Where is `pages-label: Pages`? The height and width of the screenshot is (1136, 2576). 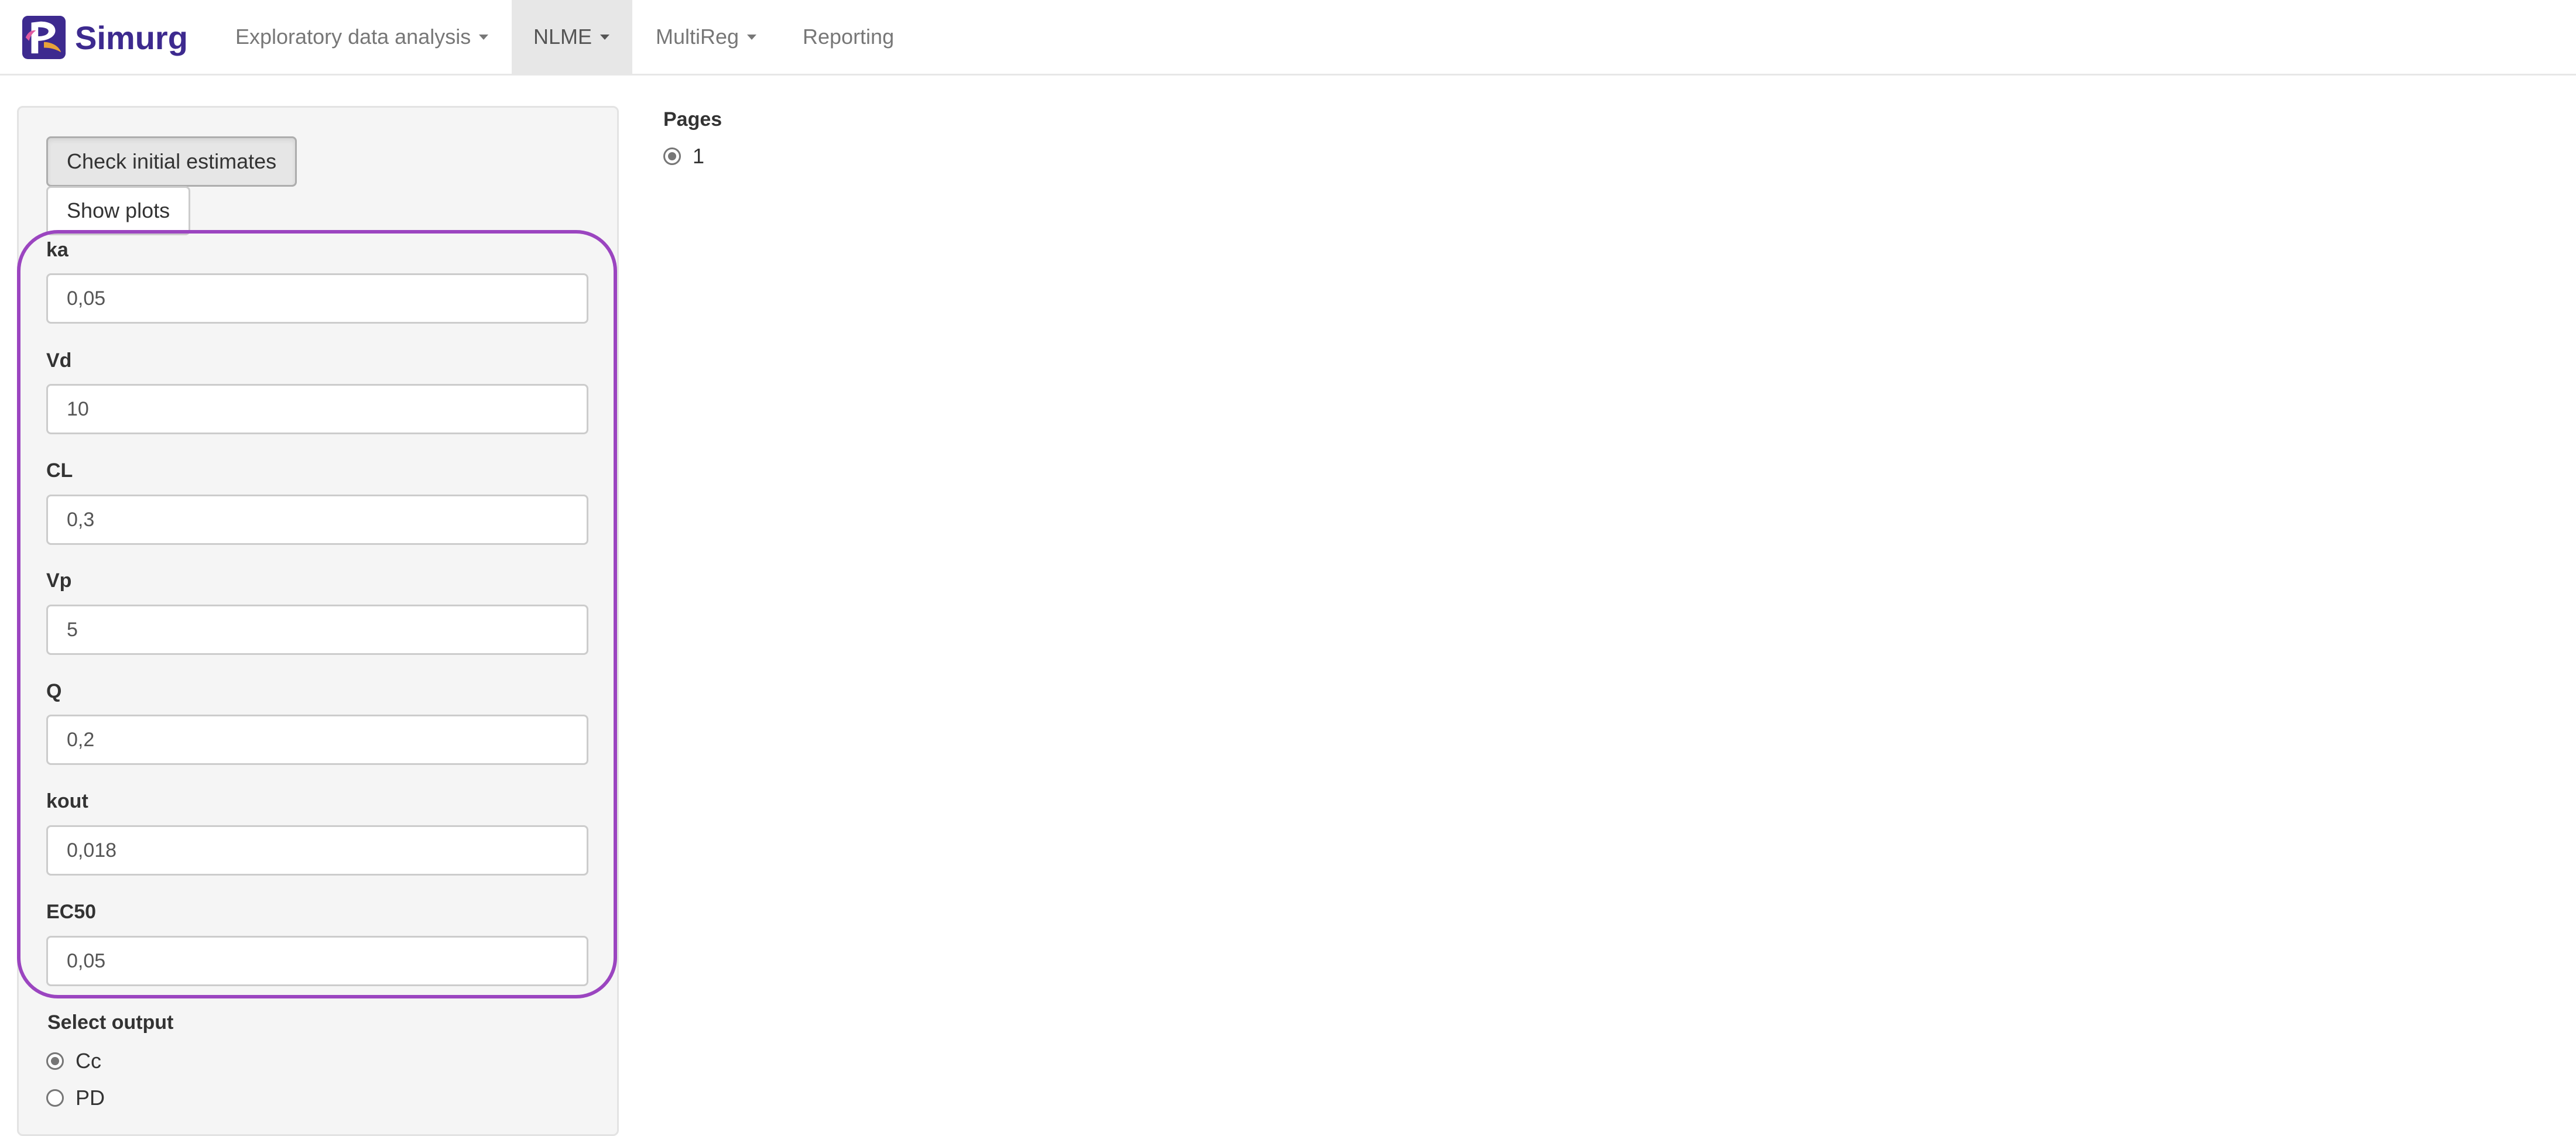
pages-label: Pages is located at coordinates (692, 119).